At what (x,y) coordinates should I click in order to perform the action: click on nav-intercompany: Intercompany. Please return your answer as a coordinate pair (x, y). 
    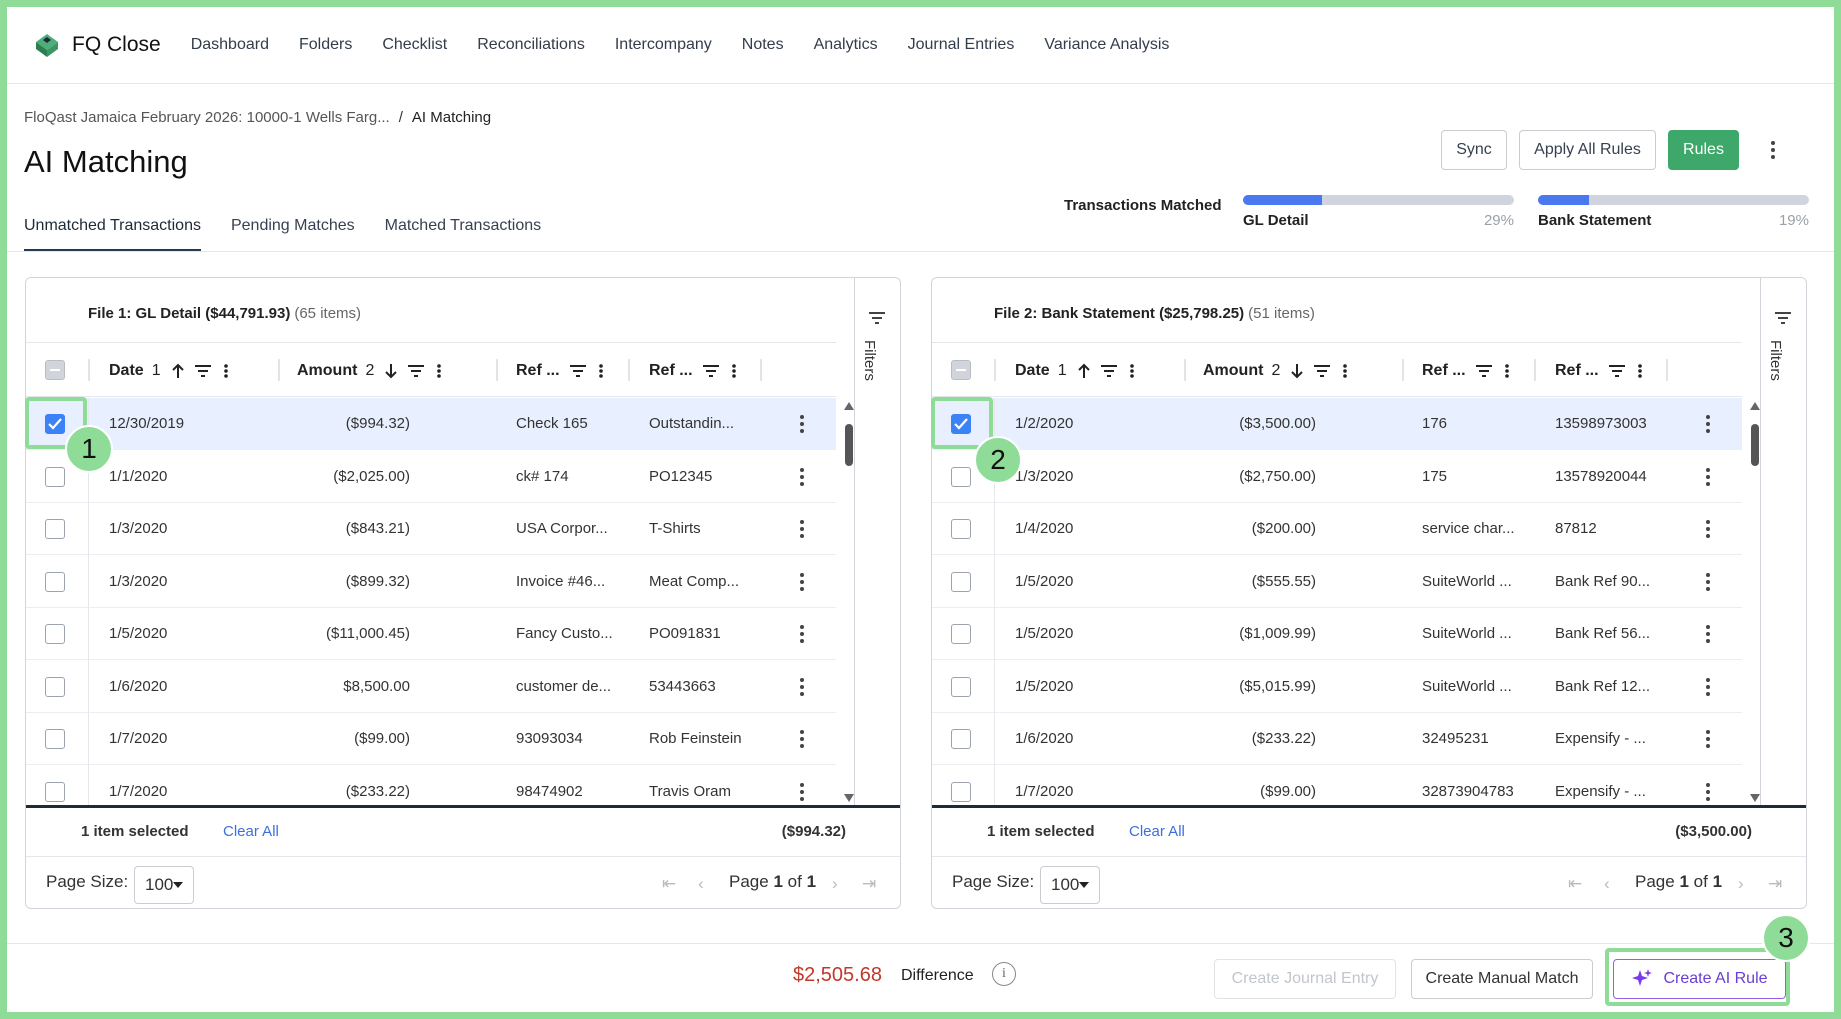
    Looking at the image, I should click on (663, 45).